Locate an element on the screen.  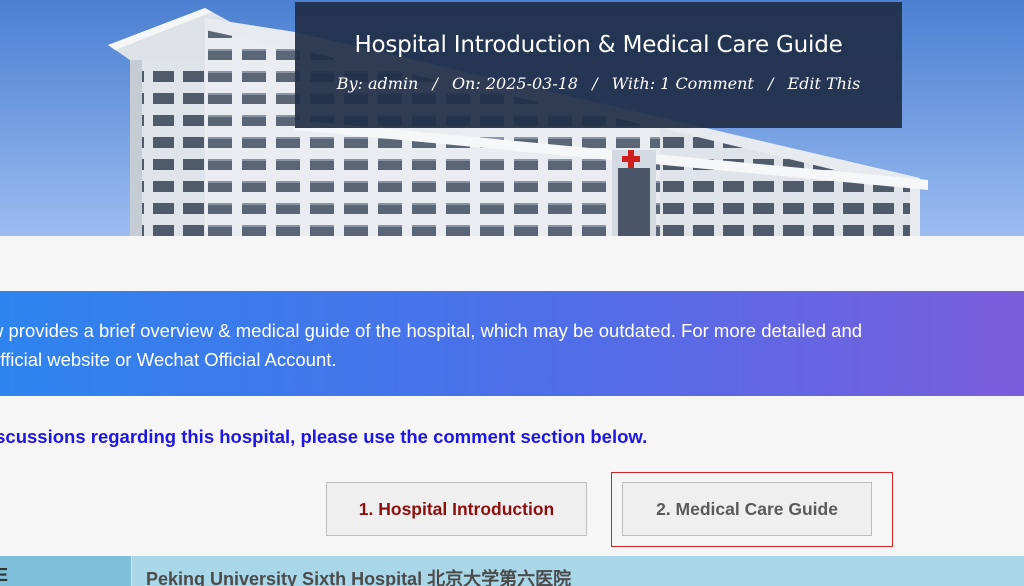
comments-link: 1 Comment is located at coordinates (707, 83).